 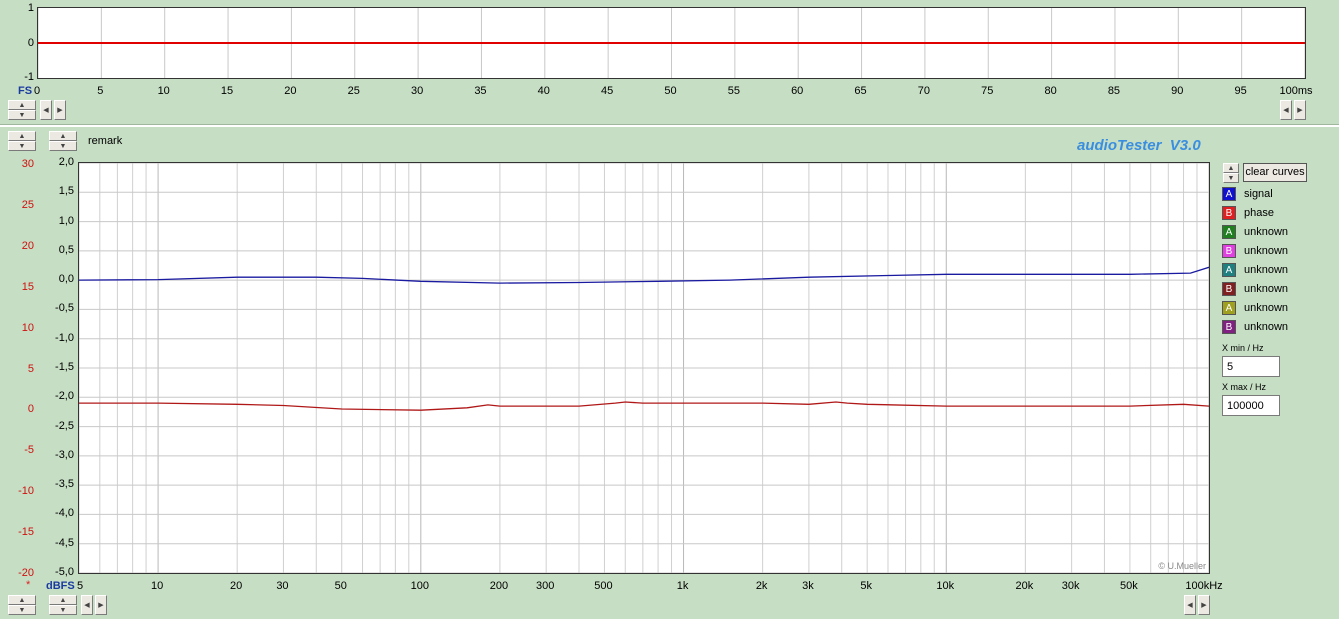 I want to click on scope-x-tick-label: 10, so click(x=163, y=91).